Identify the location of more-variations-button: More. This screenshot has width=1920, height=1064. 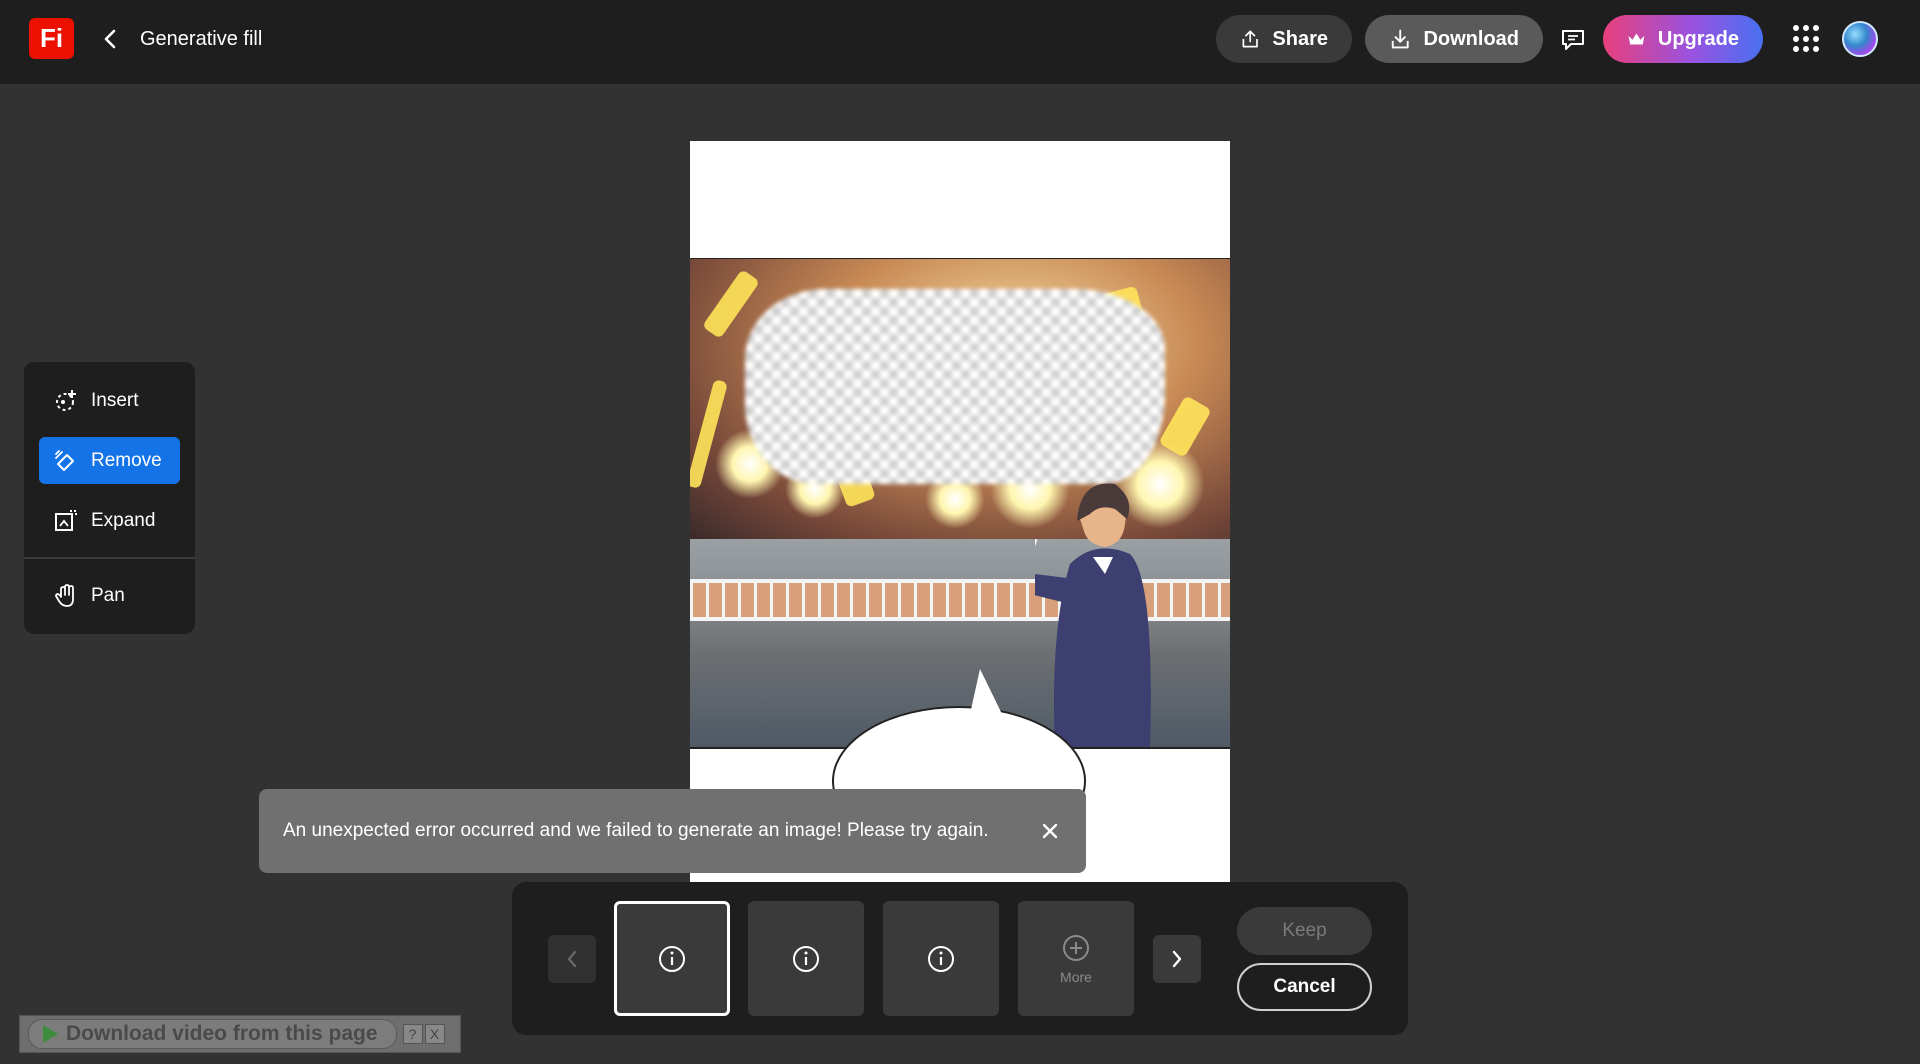
(1076, 958).